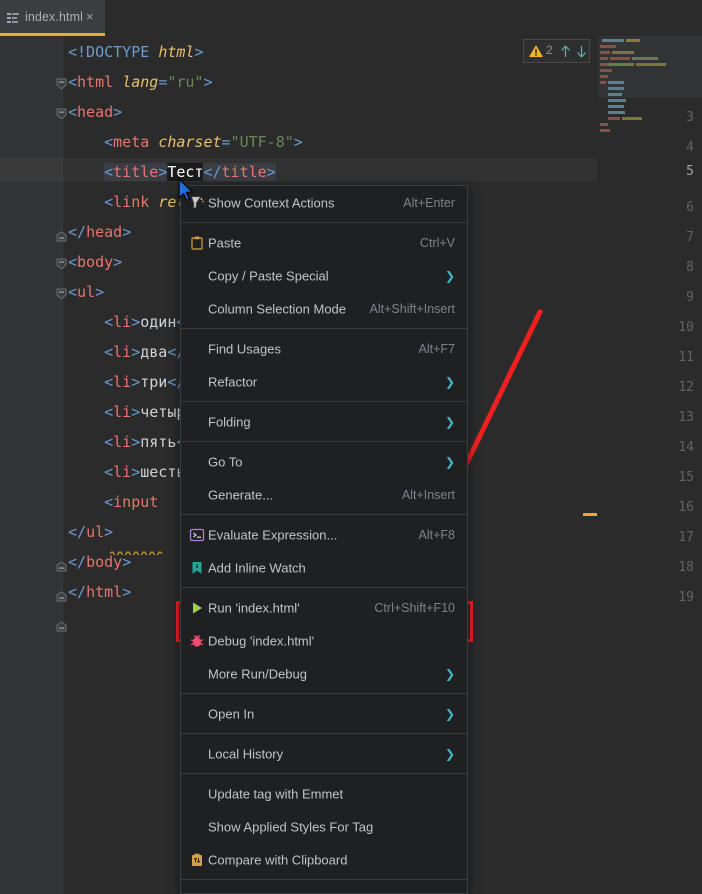 The width and height of the screenshot is (702, 894). What do you see at coordinates (324, 888) in the screenshot?
I see `menu-item-diagrams: Diagrams ❯` at bounding box center [324, 888].